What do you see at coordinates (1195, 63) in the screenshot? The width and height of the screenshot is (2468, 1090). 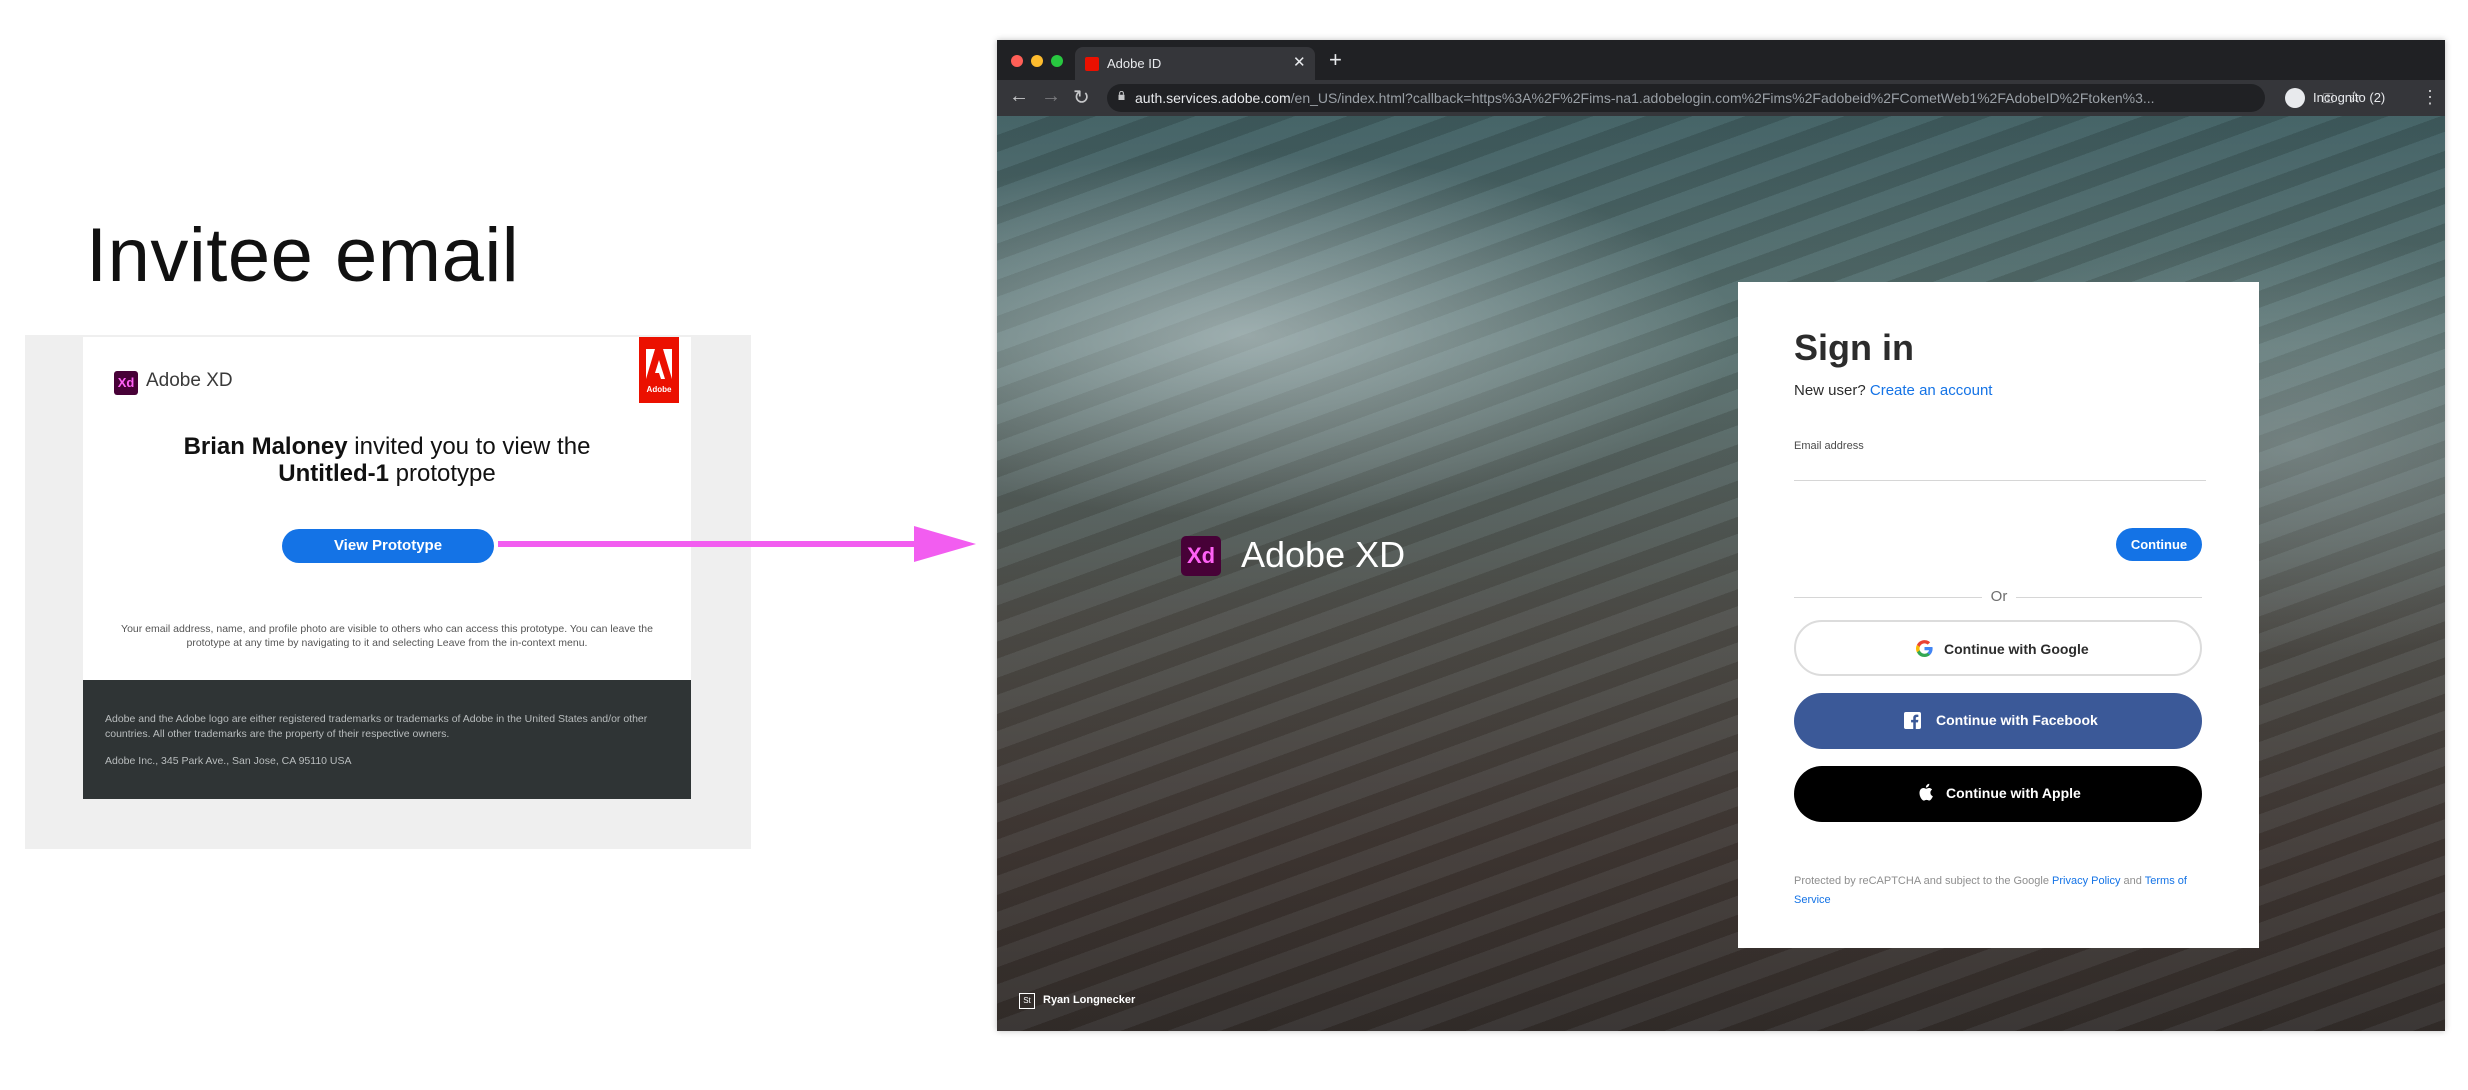 I see `browser-tab: Adobe ID ✕` at bounding box center [1195, 63].